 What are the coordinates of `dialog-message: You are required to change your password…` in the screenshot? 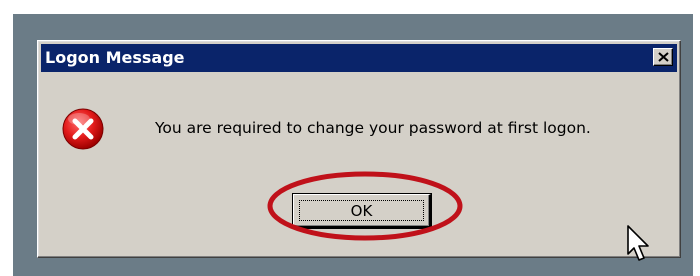 It's located at (373, 128).